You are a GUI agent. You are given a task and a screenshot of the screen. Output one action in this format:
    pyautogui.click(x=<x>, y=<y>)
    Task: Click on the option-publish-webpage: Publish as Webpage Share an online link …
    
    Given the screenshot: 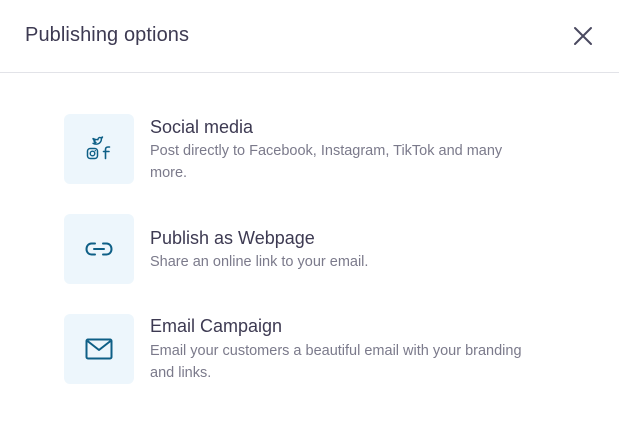 What is the action you would take?
    pyautogui.click(x=304, y=249)
    